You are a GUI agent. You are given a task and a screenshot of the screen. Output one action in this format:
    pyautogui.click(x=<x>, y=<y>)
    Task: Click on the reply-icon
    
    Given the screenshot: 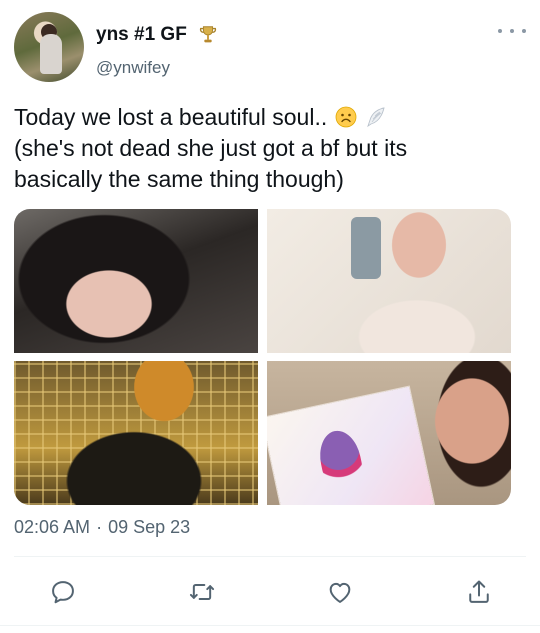 What is the action you would take?
    pyautogui.click(x=63, y=592)
    